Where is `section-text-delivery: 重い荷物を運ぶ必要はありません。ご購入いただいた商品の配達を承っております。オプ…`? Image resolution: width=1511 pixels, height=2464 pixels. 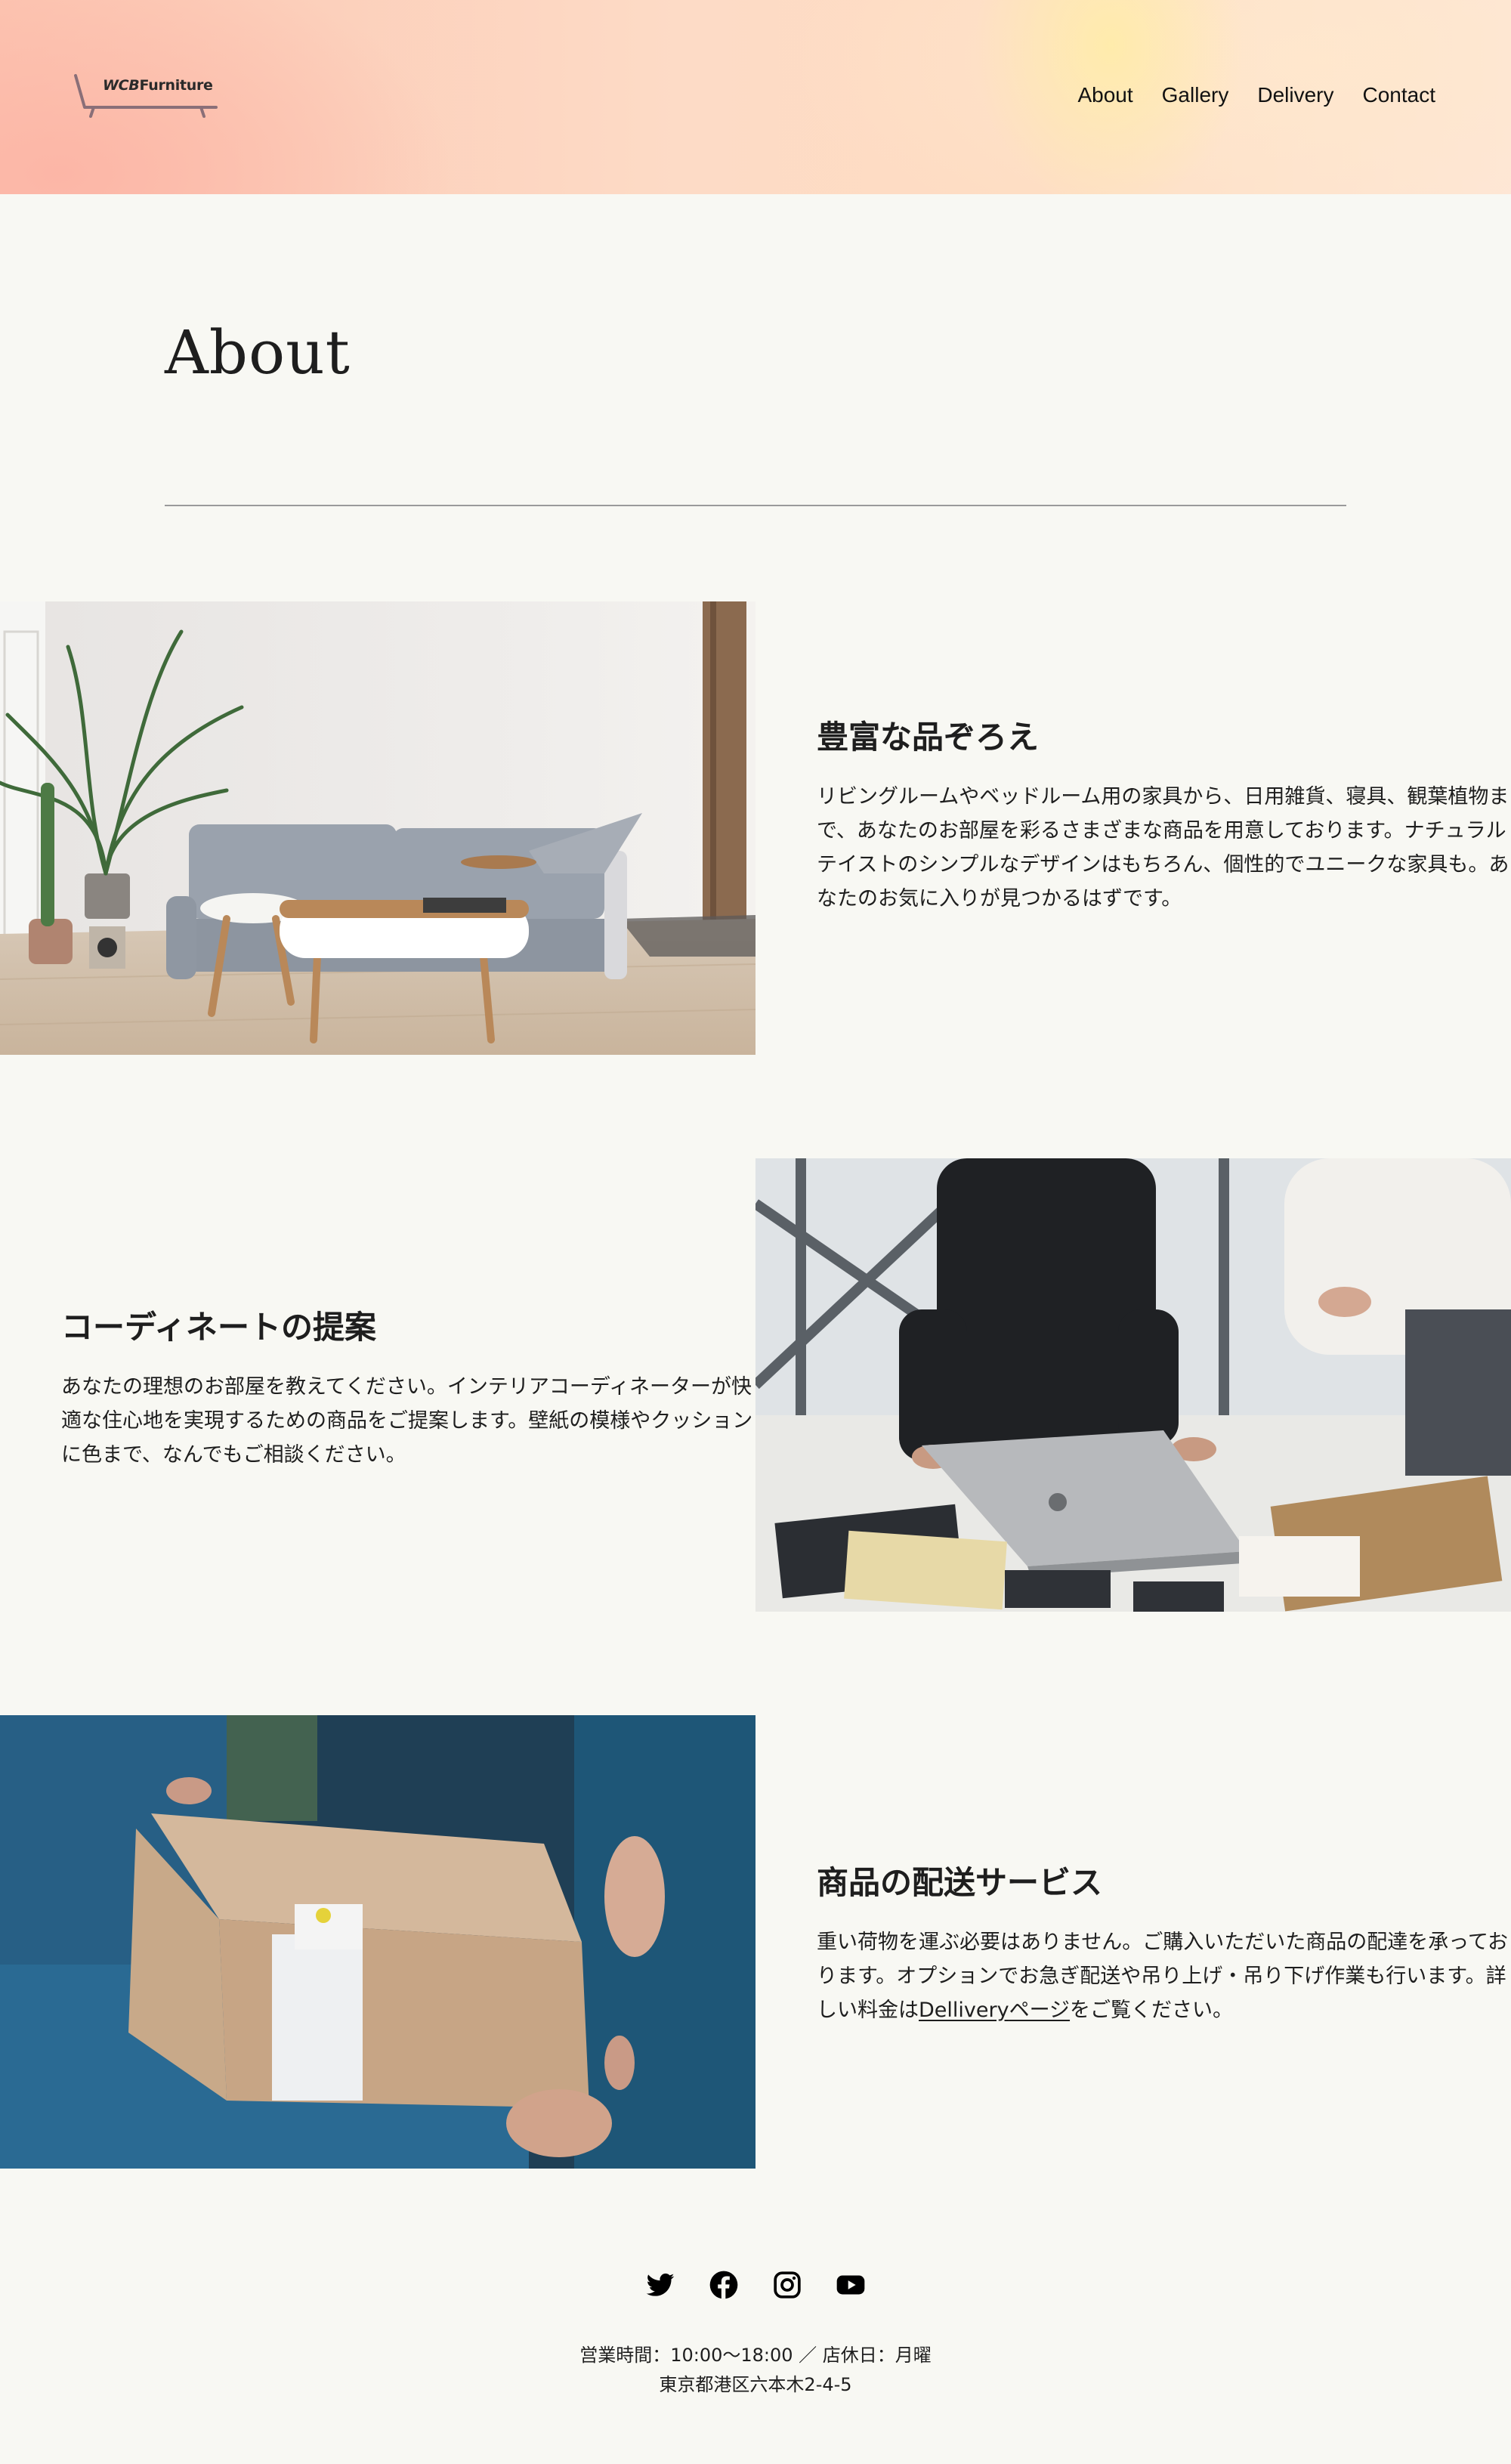
section-text-delivery: 重い荷物を運ぶ必要はありません。ご購入いただいた商品の配達を承っております。オプ… is located at coordinates (1164, 1976).